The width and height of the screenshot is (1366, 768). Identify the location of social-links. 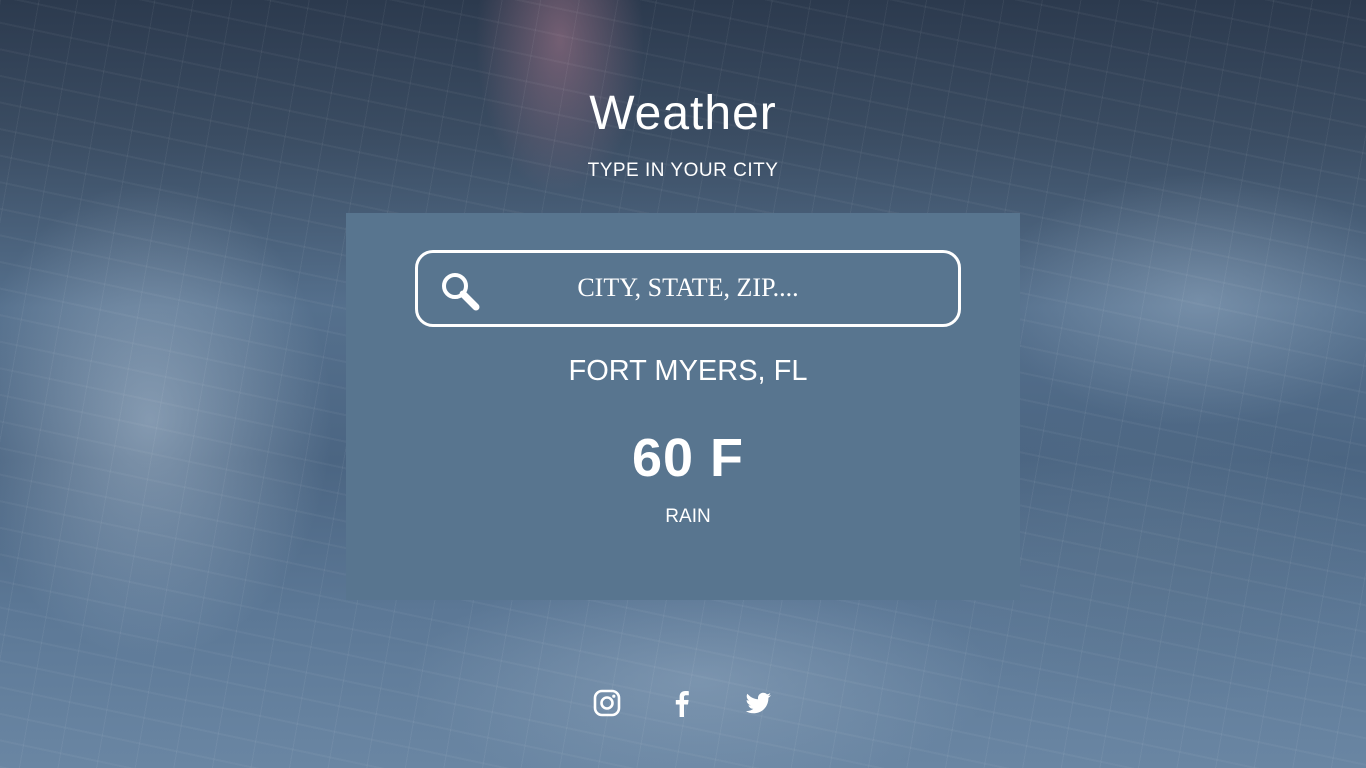
(683, 705).